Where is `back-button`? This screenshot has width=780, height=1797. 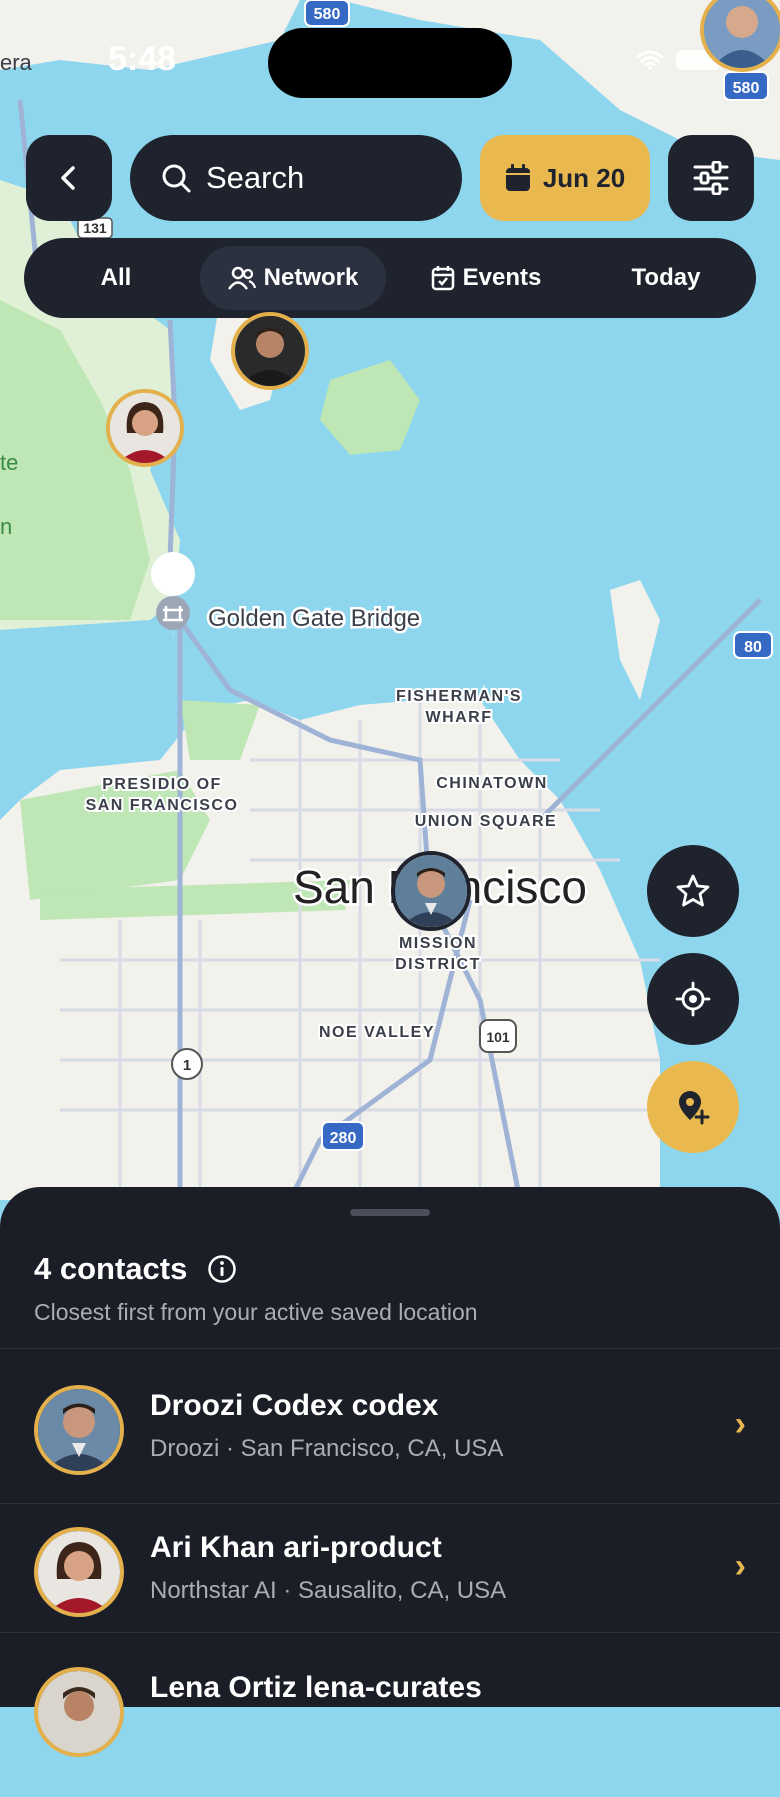 back-button is located at coordinates (69, 178).